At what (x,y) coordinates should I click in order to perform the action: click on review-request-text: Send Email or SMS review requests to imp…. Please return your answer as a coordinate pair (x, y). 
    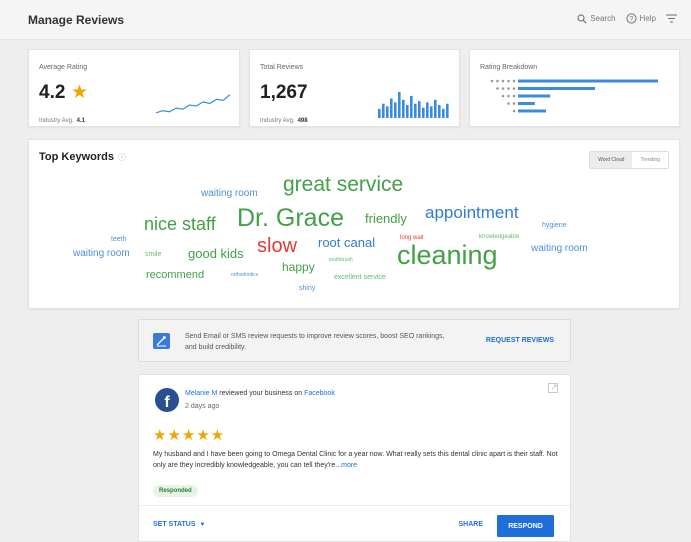
    Looking at the image, I should click on (315, 342).